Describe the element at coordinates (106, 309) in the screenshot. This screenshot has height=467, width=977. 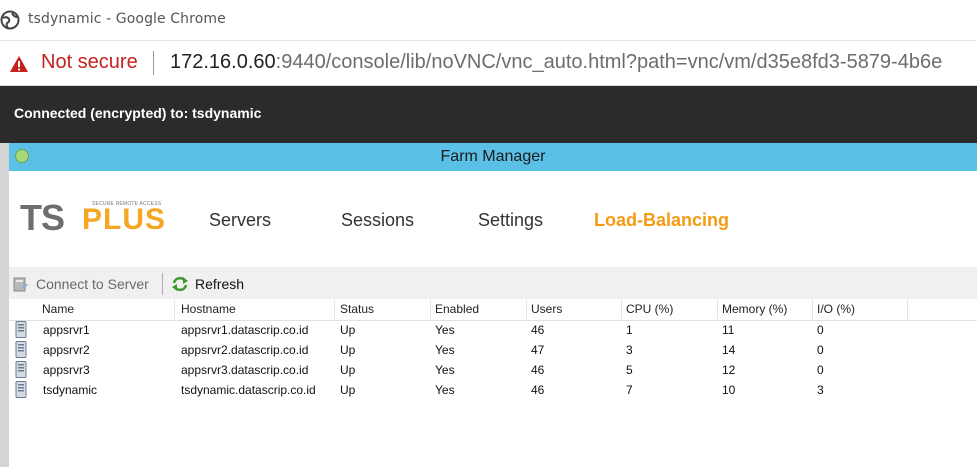
I see `column-header-name: Name` at that location.